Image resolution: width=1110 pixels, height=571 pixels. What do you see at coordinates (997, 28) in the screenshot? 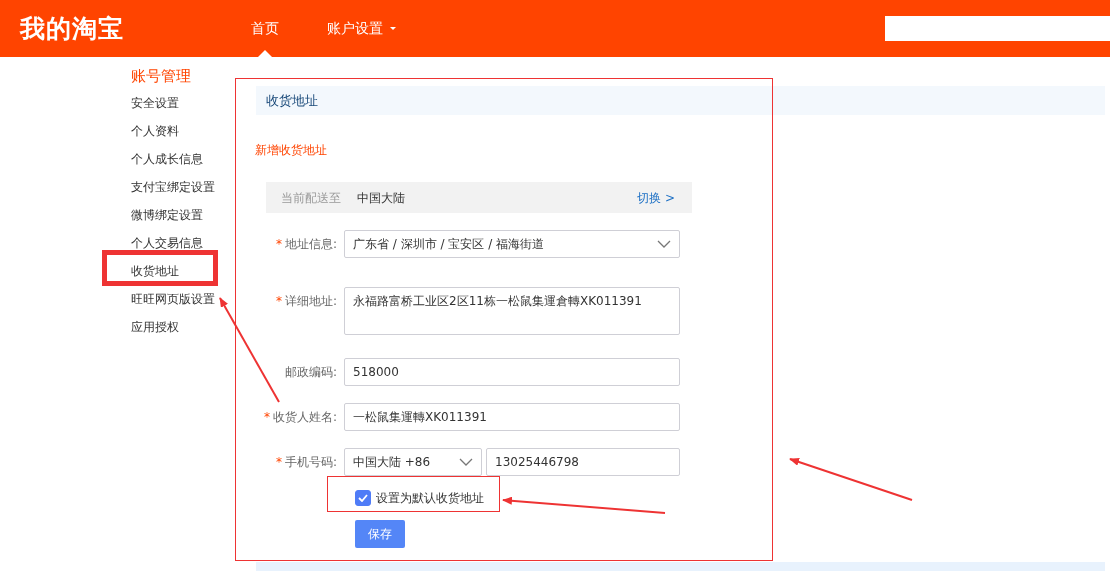
I see `search-field` at bounding box center [997, 28].